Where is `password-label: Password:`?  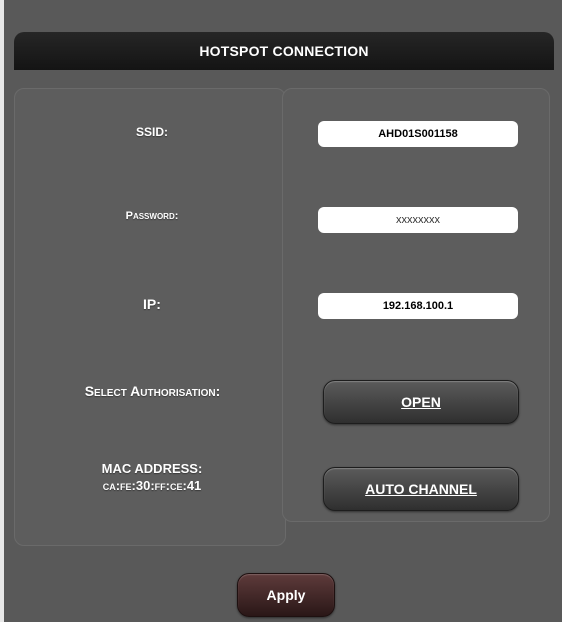
password-label: Password: is located at coordinates (152, 216).